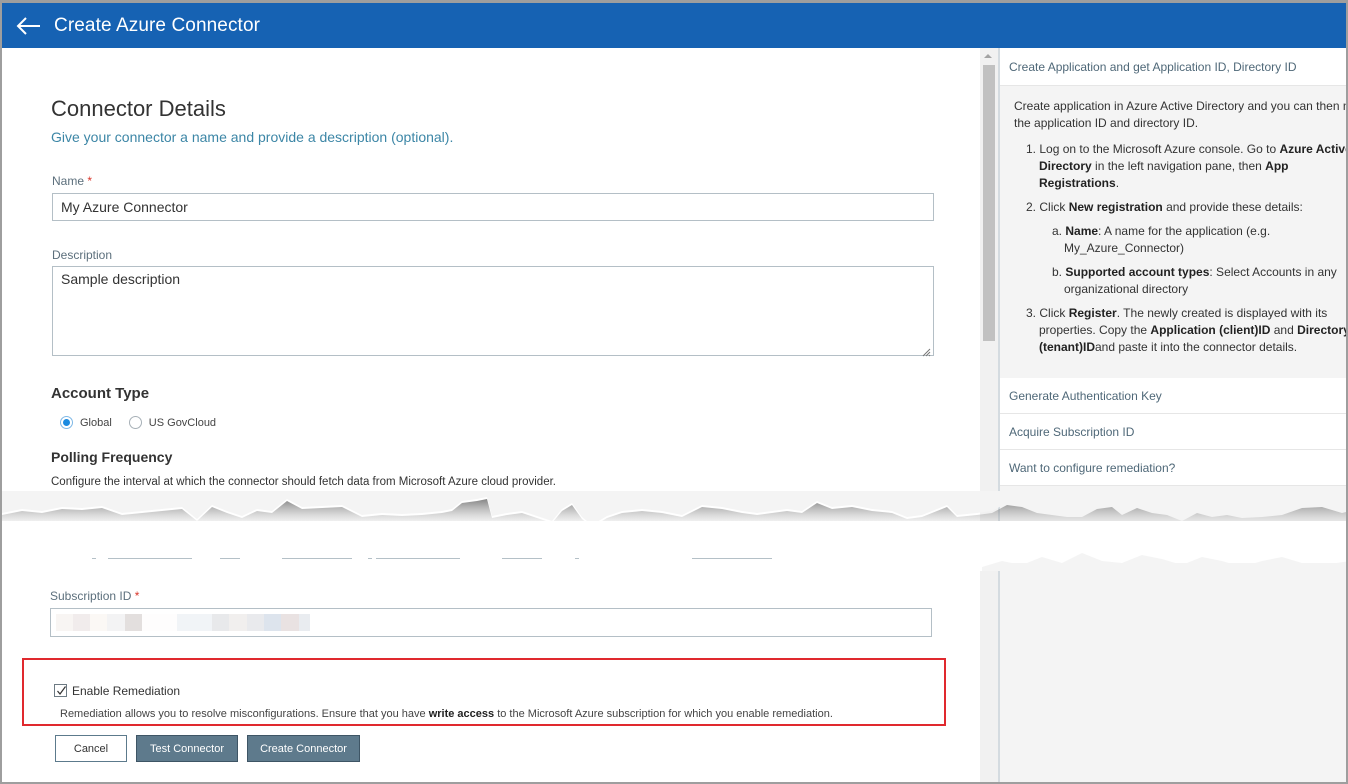  What do you see at coordinates (1092, 467) in the screenshot?
I see `help-section-title: Want to configure remediation?` at bounding box center [1092, 467].